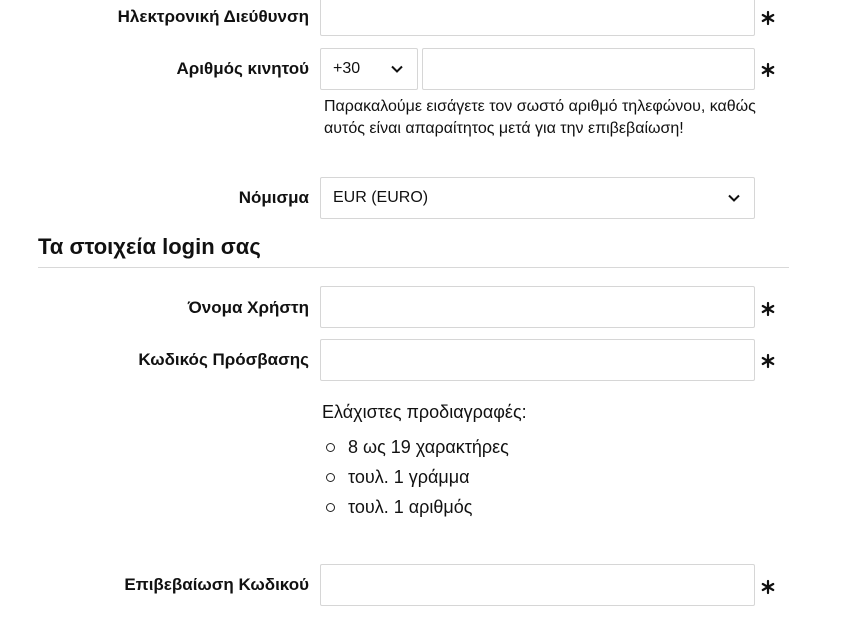 The width and height of the screenshot is (855, 621). Describe the element at coordinates (424, 412) in the screenshot. I see `password-spec-title: Ελάχιστες προδιαγραφές:` at that location.